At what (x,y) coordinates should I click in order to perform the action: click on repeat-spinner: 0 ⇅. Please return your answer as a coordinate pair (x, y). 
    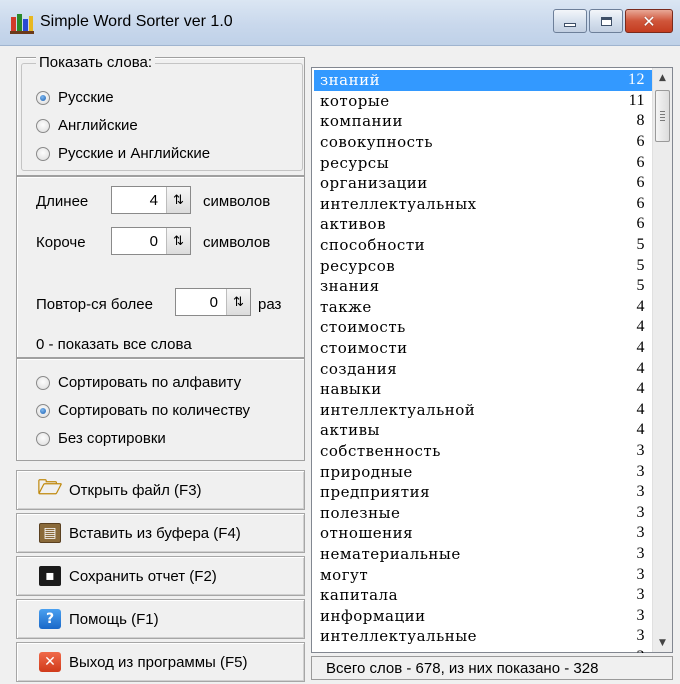
    Looking at the image, I should click on (213, 302).